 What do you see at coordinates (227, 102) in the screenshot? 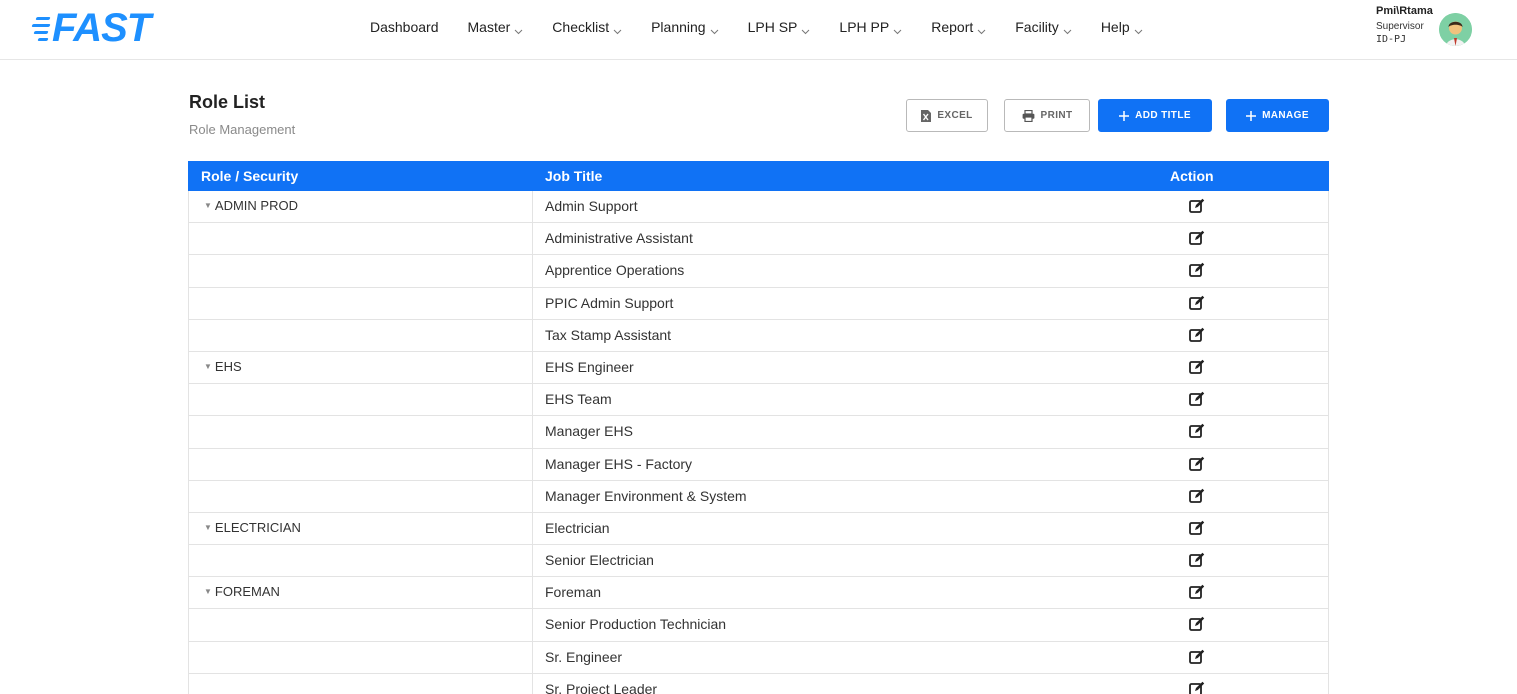
I see `page-title: Role List` at bounding box center [227, 102].